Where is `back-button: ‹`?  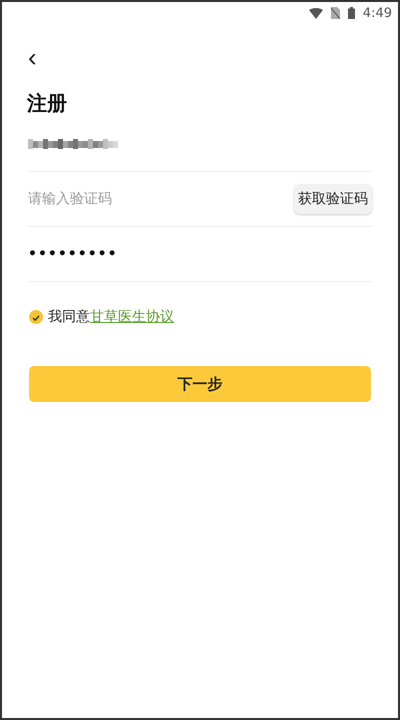 back-button: ‹ is located at coordinates (32, 57).